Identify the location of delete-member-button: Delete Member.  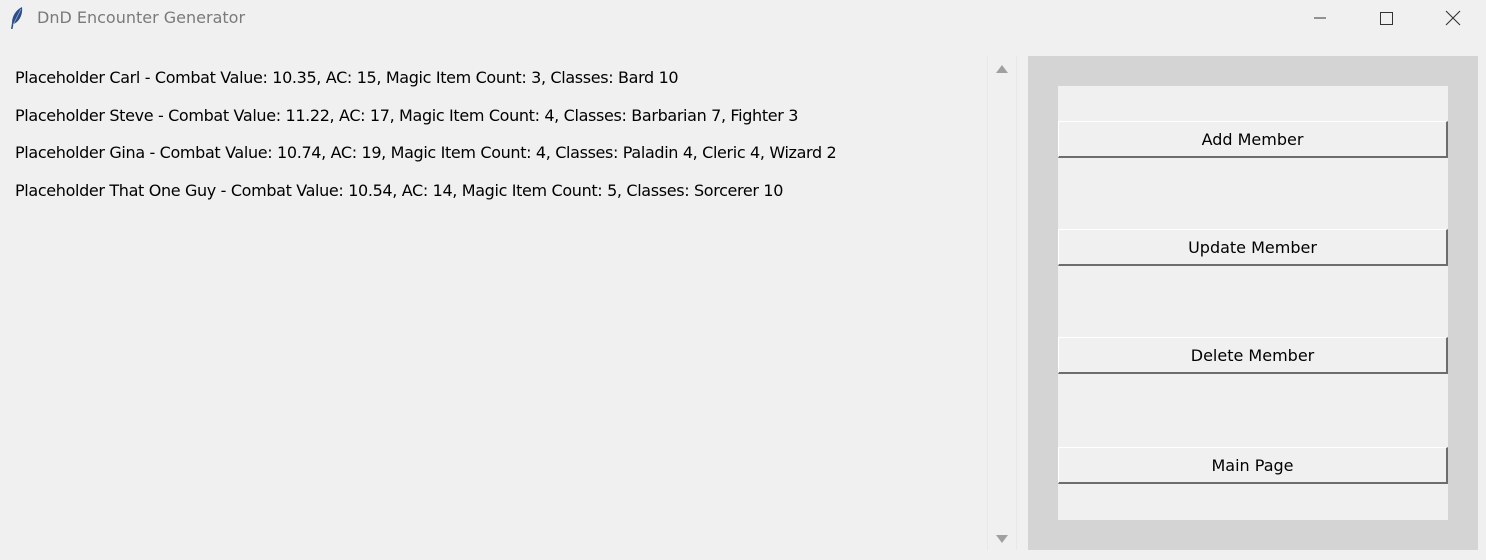
(1253, 355).